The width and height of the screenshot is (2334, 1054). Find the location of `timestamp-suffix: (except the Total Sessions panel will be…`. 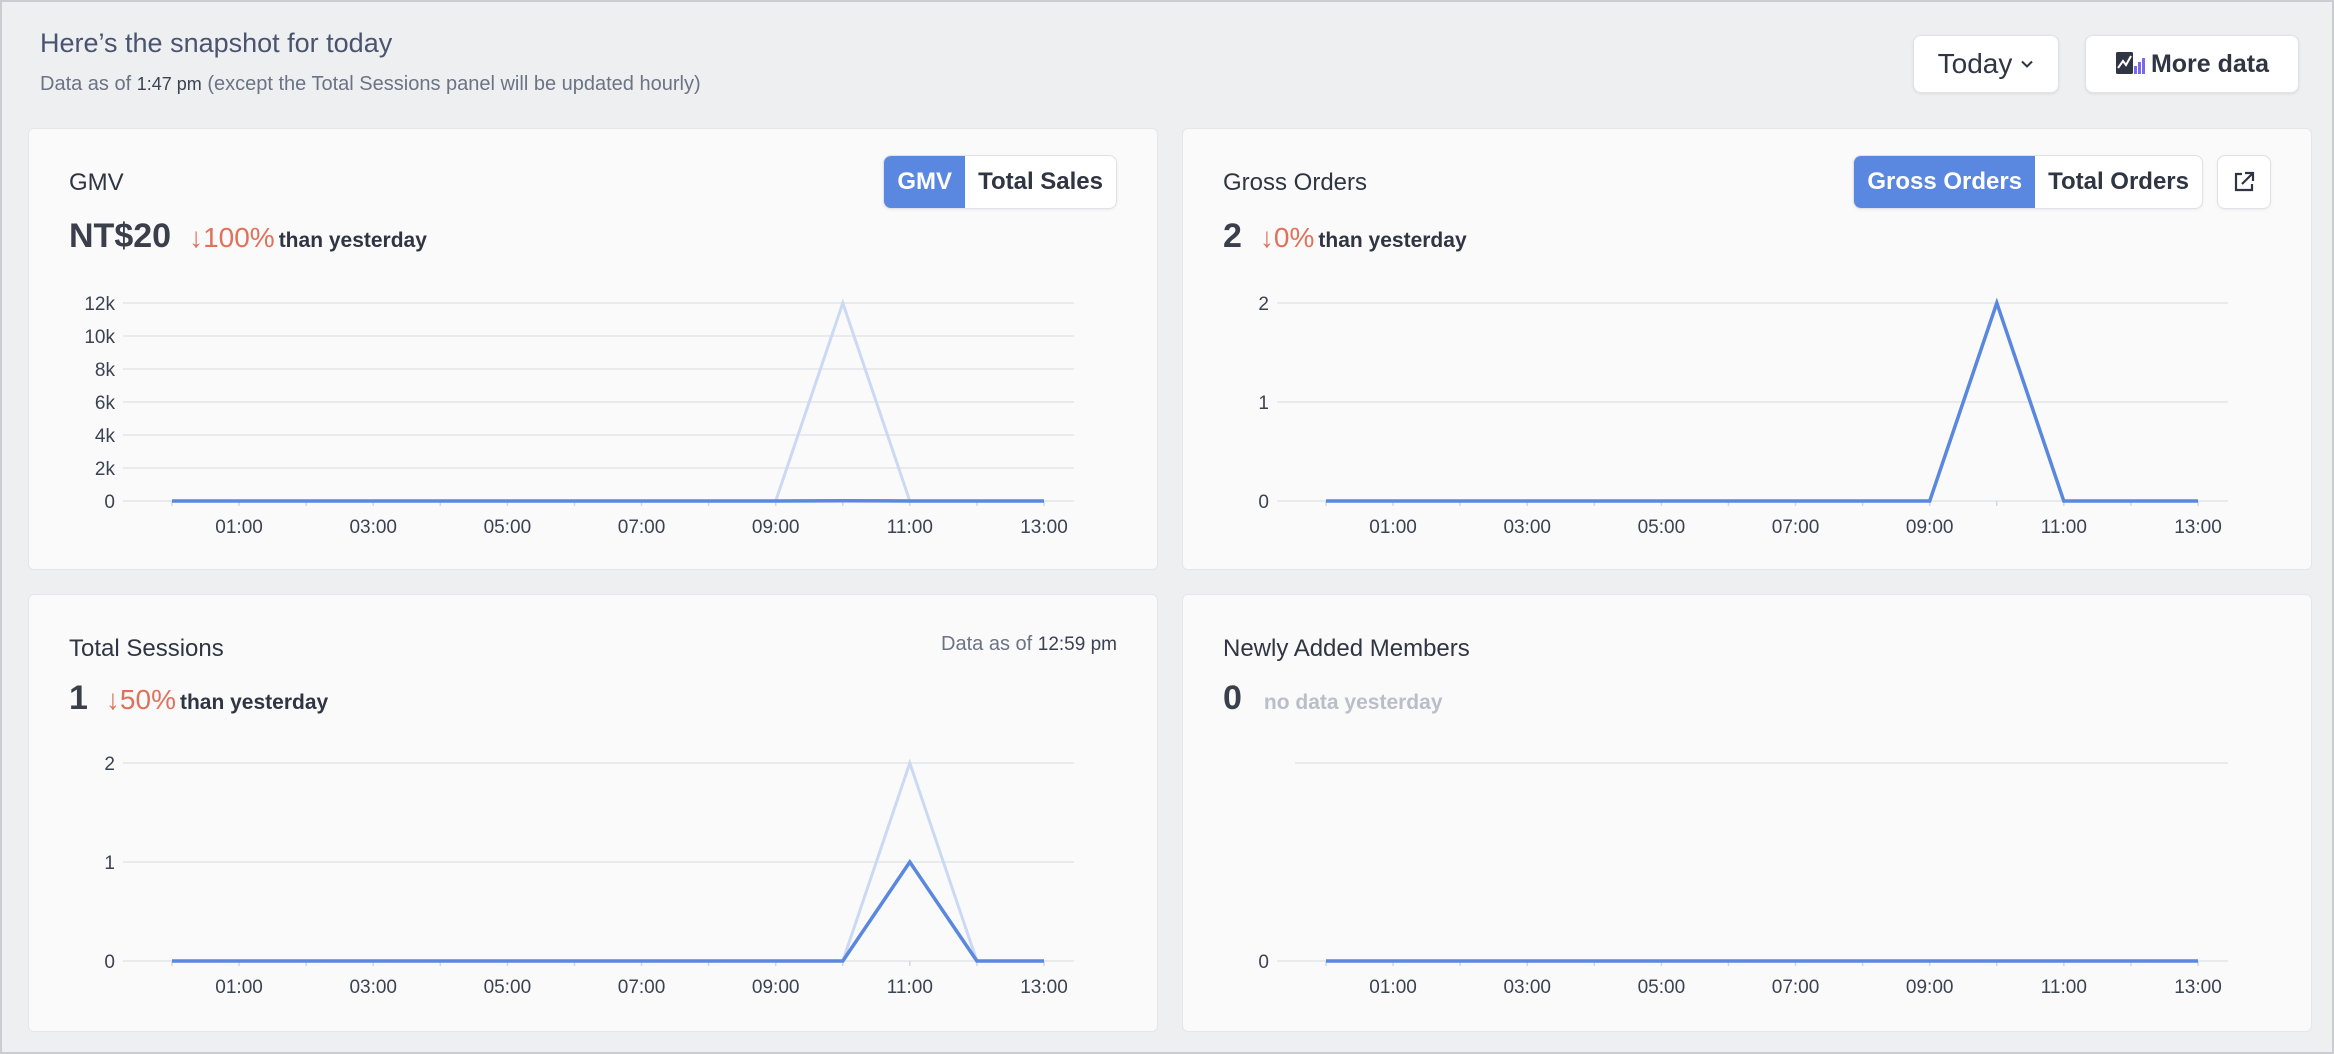

timestamp-suffix: (except the Total Sessions panel will be… is located at coordinates (454, 84).